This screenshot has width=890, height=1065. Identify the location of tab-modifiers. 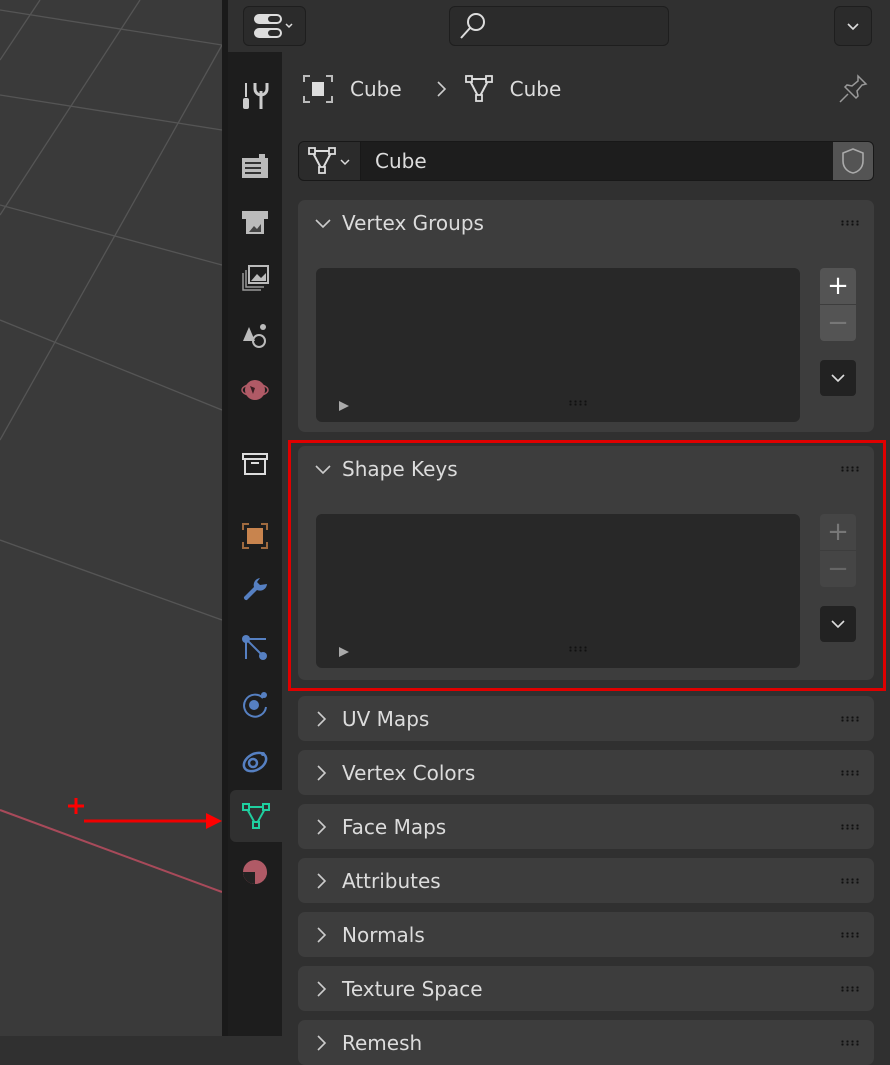
(255, 592).